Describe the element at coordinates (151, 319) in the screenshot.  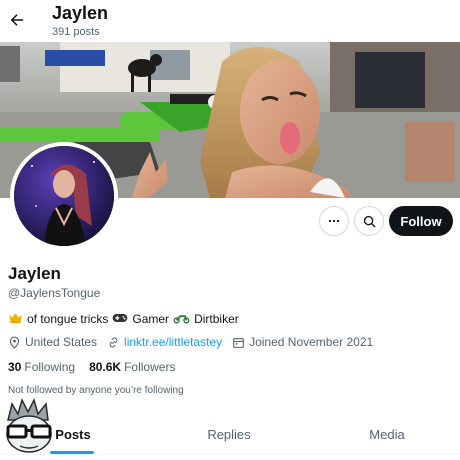
I see `bio-text-2: Gamer` at that location.